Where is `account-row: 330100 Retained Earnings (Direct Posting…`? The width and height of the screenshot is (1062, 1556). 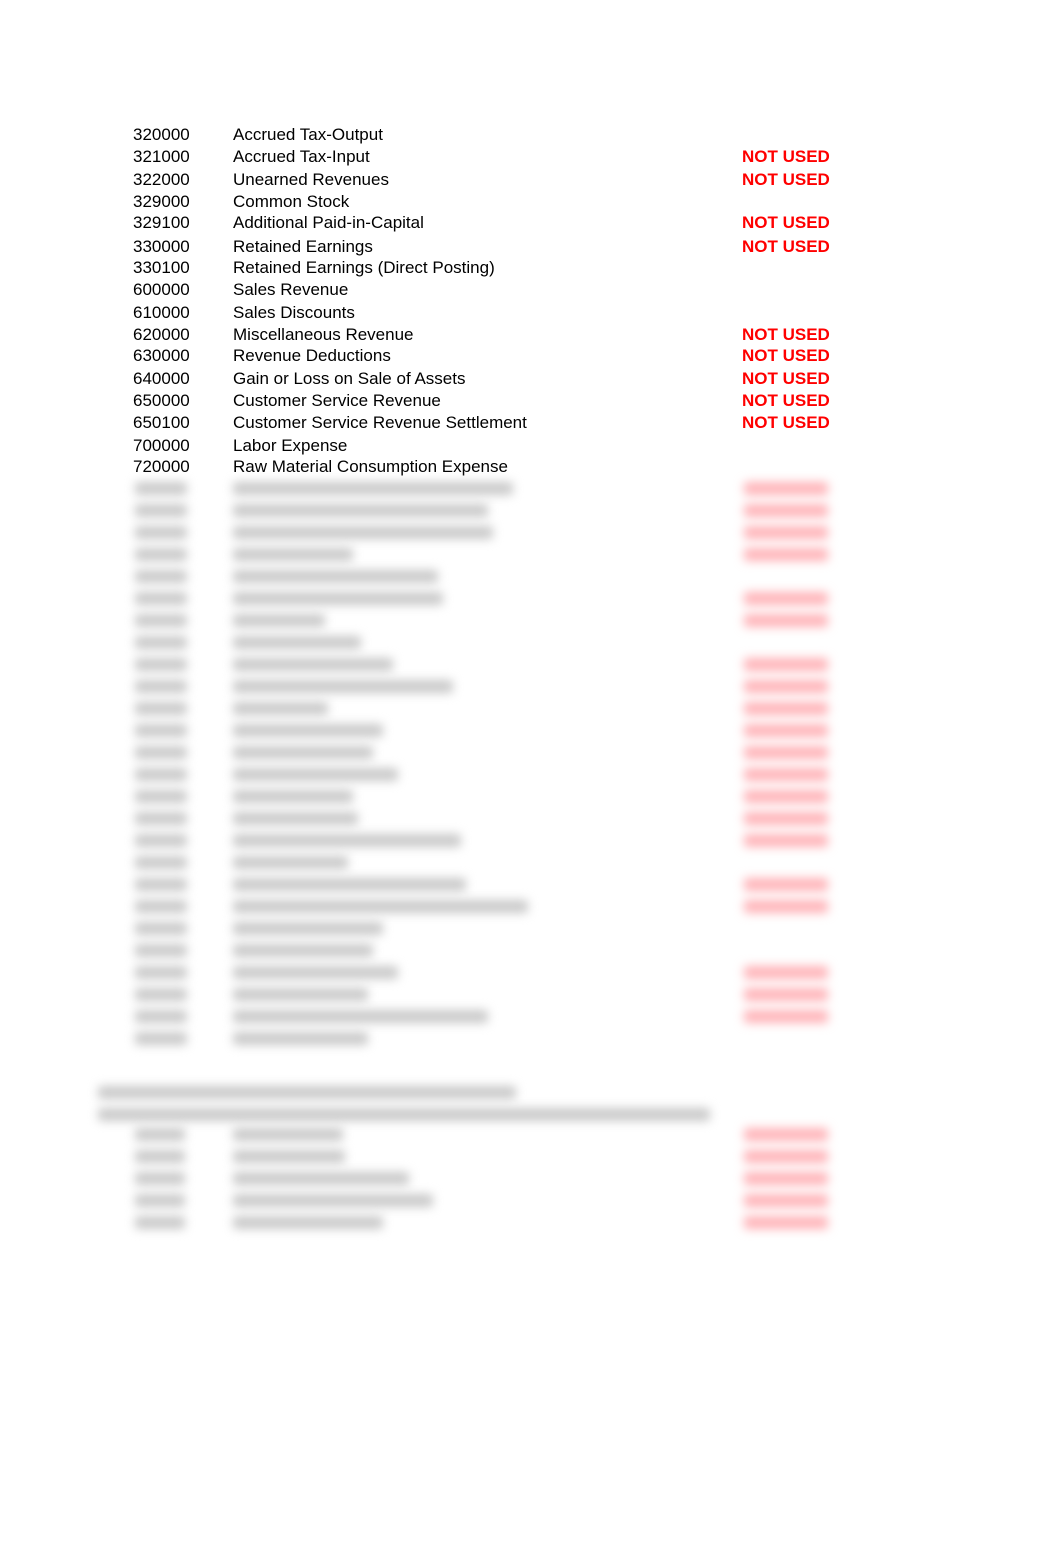
account-row: 330100 Retained Earnings (Direct Posting… is located at coordinates (531, 268).